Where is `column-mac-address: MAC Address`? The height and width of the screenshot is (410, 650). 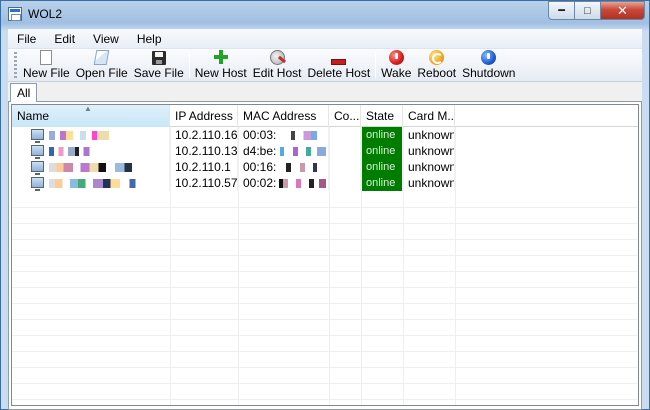 column-mac-address: MAC Address is located at coordinates (283, 116).